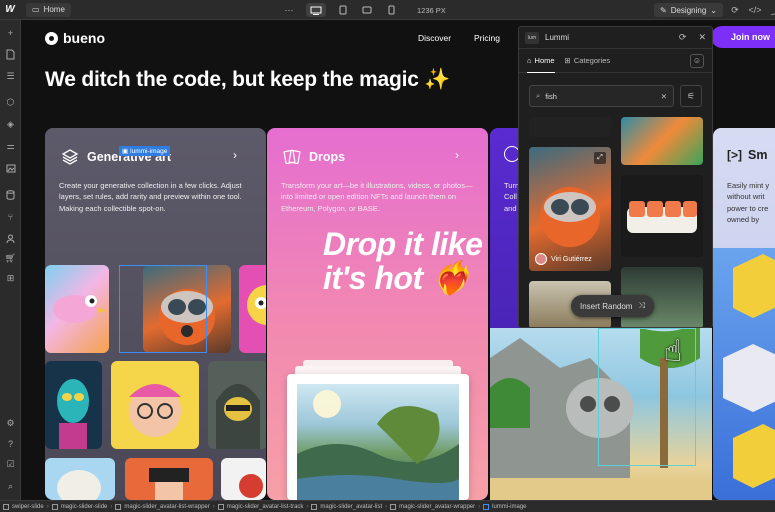  I want to click on mode-label: Designing, so click(688, 10).